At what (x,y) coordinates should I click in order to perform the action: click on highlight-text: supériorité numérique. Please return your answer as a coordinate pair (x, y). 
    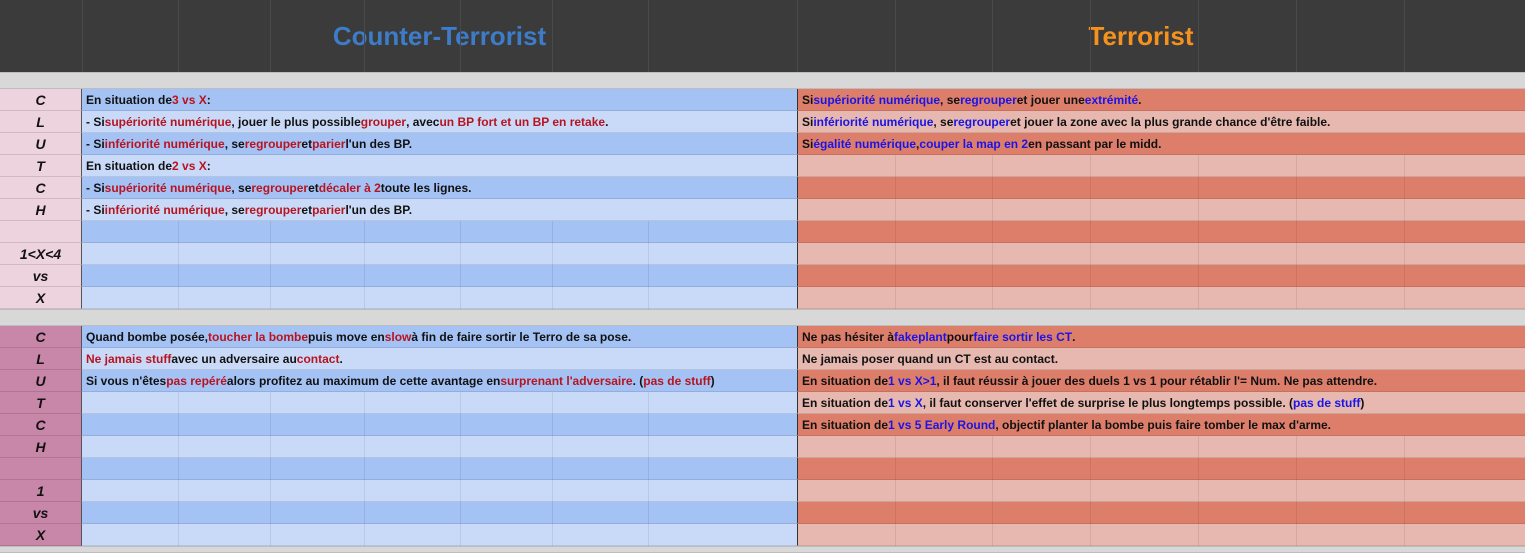
    Looking at the image, I should click on (877, 99).